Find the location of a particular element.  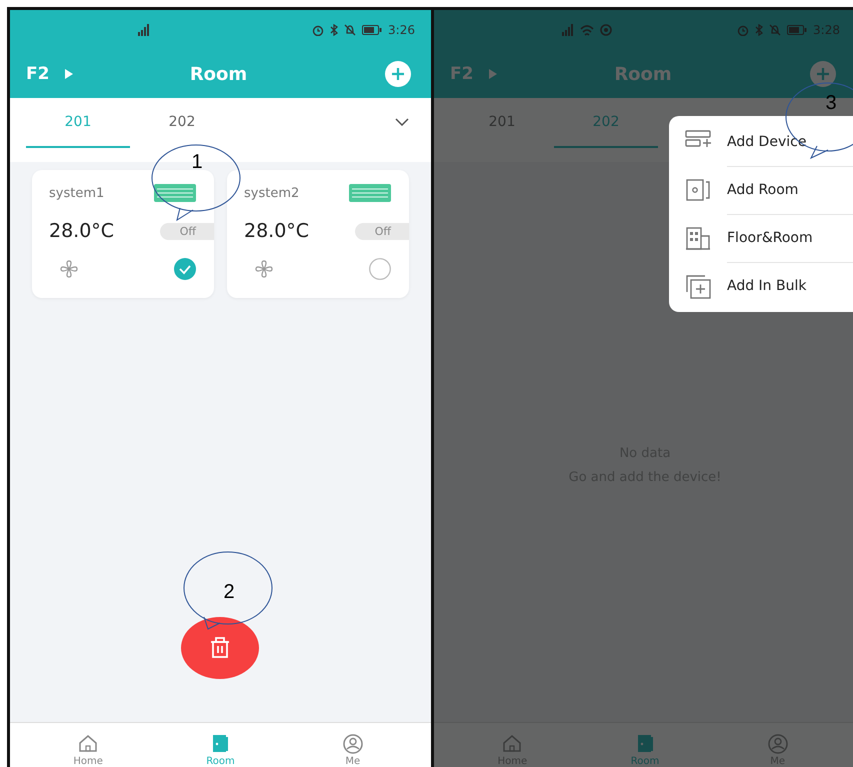

nav-tab: Home is located at coordinates (88, 745).